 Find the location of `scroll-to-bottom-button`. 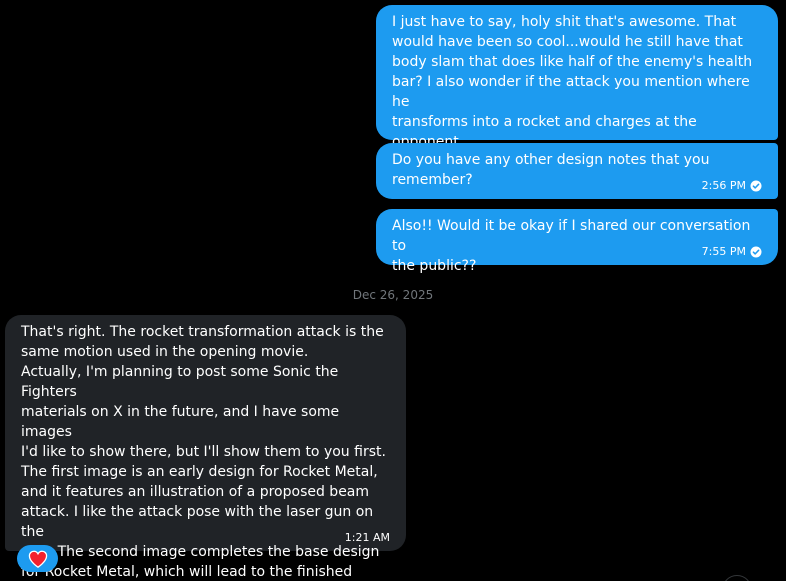

scroll-to-bottom-button is located at coordinates (737, 578).